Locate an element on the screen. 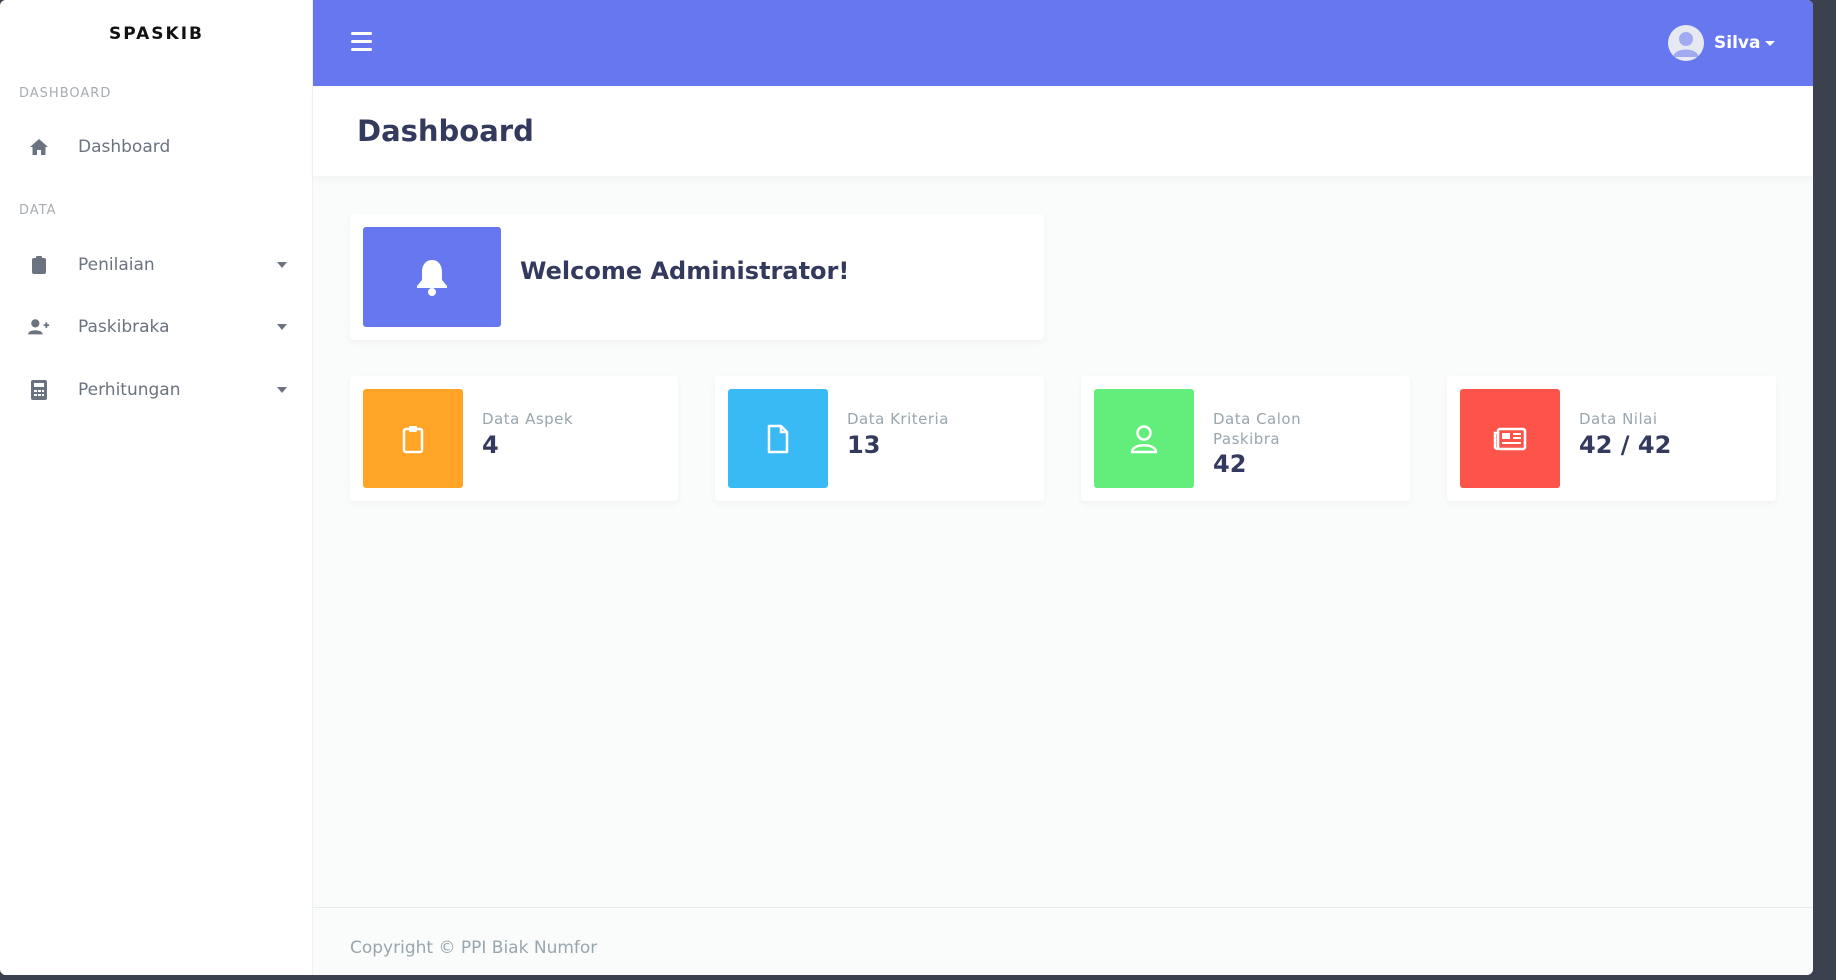 This screenshot has width=1836, height=980. sidebar-item-penilaian: Penilaian is located at coordinates (156, 265).